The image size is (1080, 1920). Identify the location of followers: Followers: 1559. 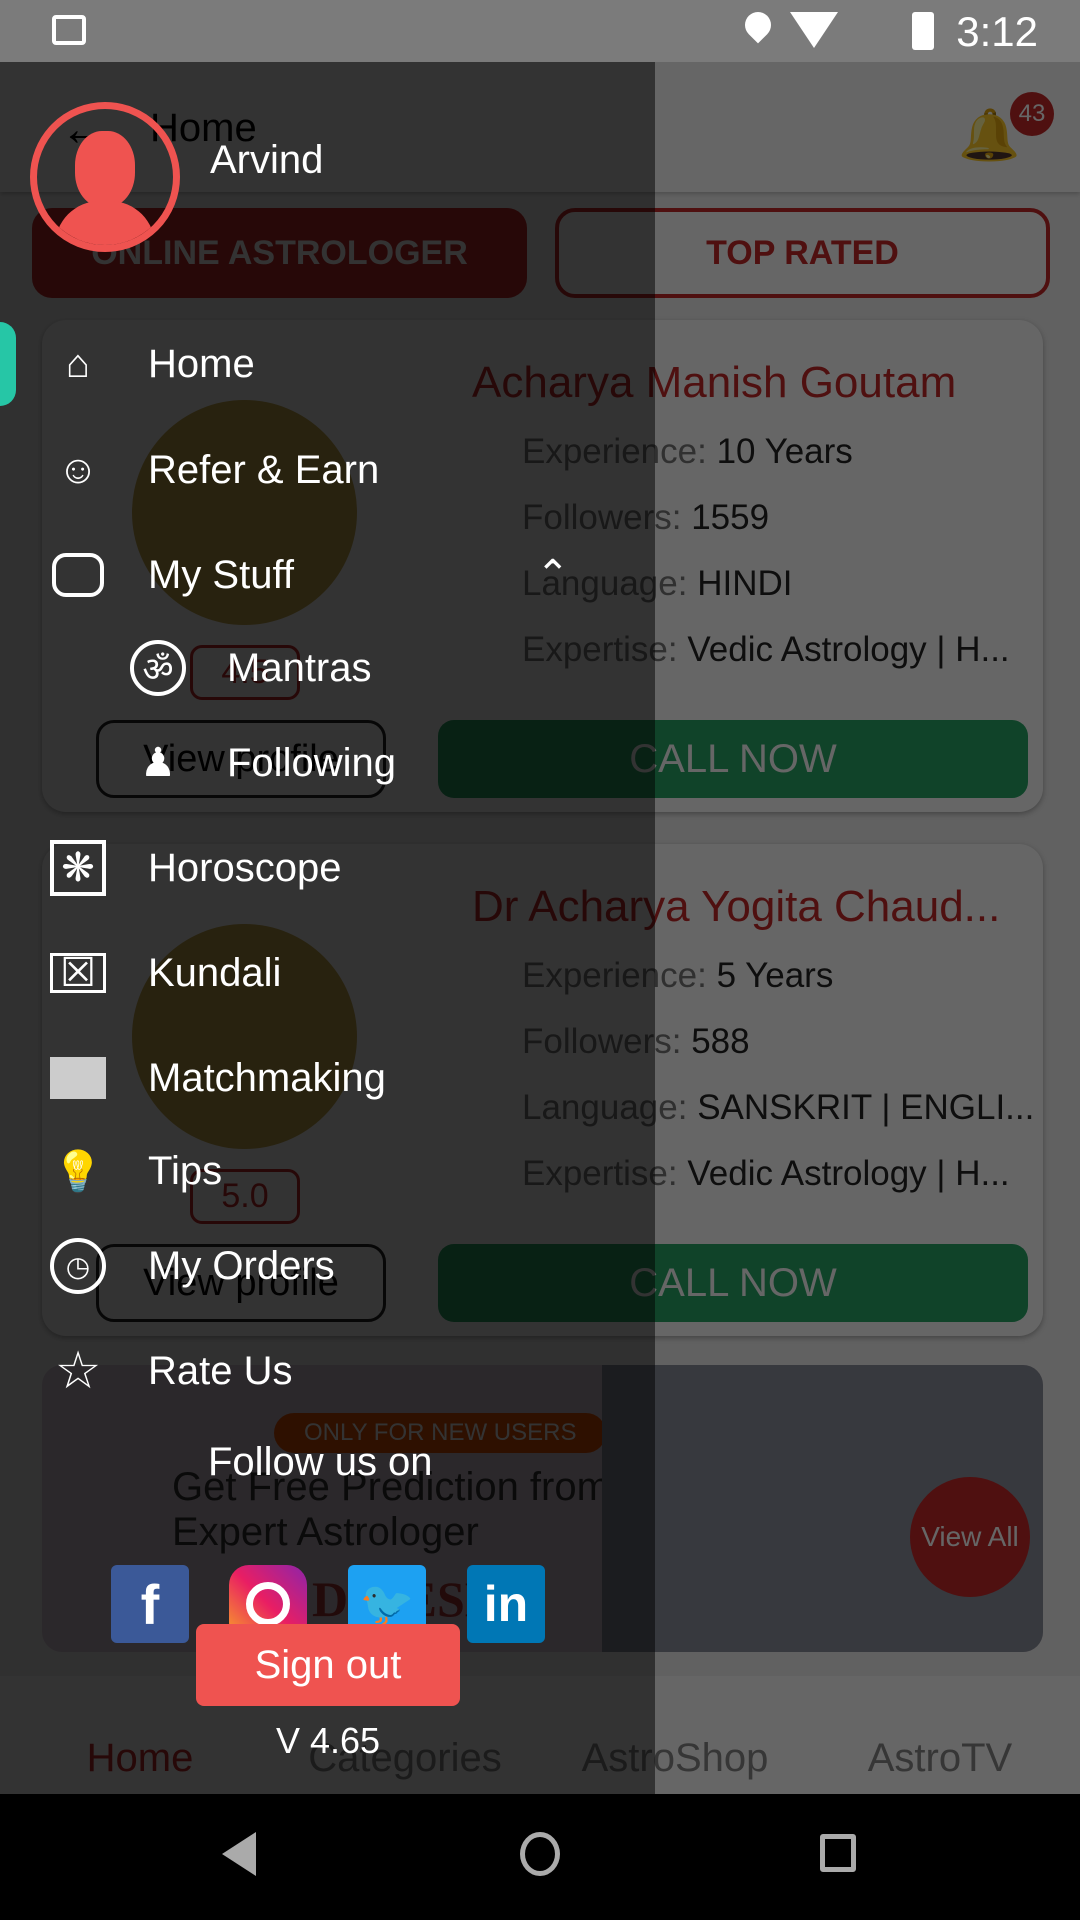
(646, 517).